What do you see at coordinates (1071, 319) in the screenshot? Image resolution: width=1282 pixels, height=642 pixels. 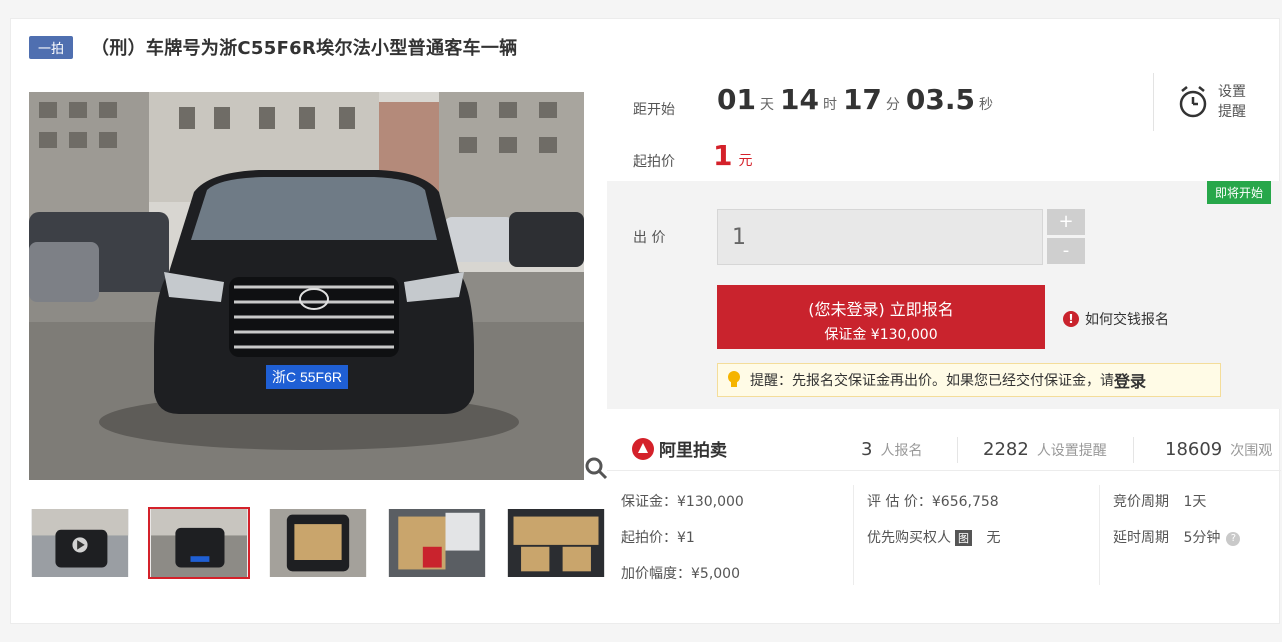 I see `info-icon: !` at bounding box center [1071, 319].